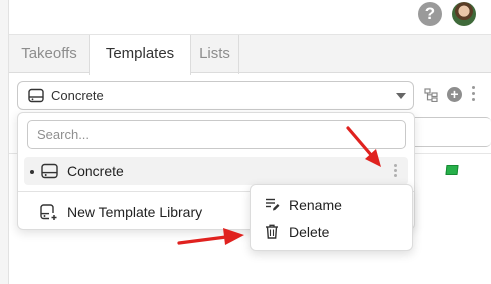 Image resolution: width=491 pixels, height=284 pixels. Describe the element at coordinates (250, 54) in the screenshot. I see `tab-bar: Takeoffs Templates Lists` at that location.